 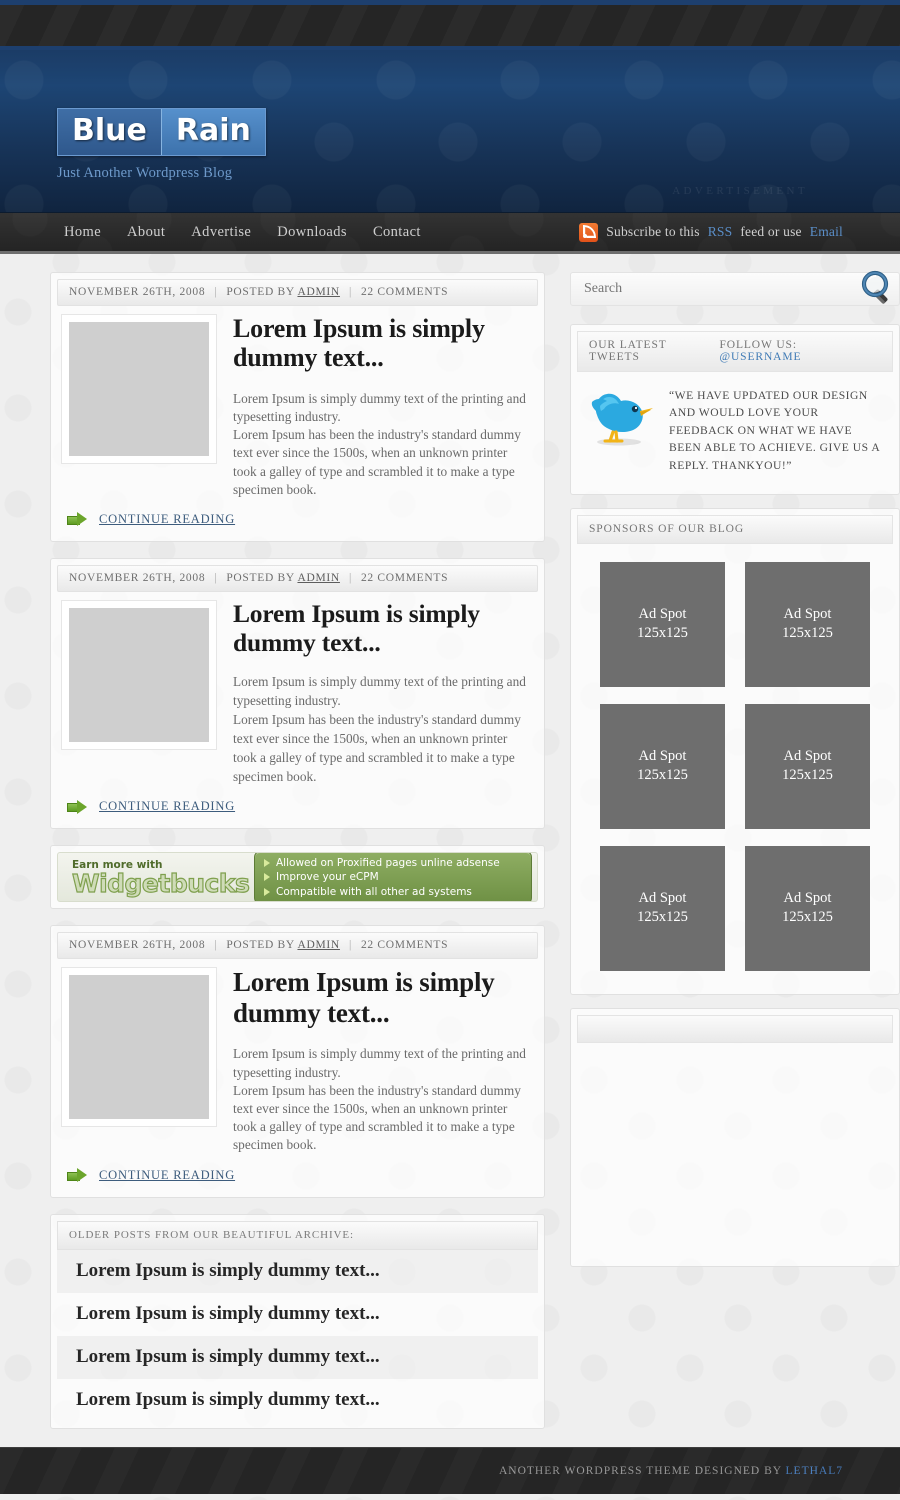 I want to click on widgetbucks-logo-text: Widgetbucks, so click(x=160, y=884).